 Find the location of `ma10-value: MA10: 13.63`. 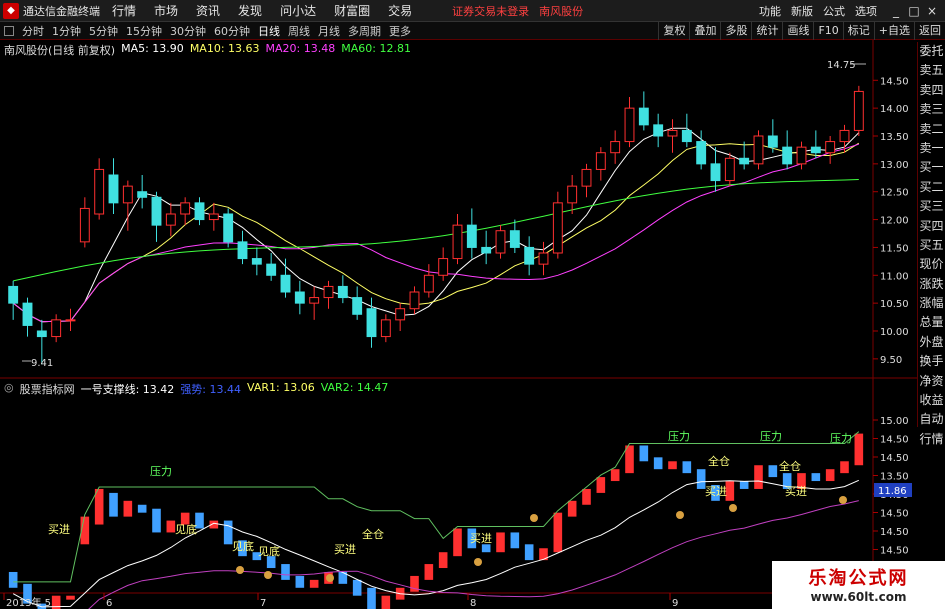

ma10-value: MA10: 13.63 is located at coordinates (224, 48).